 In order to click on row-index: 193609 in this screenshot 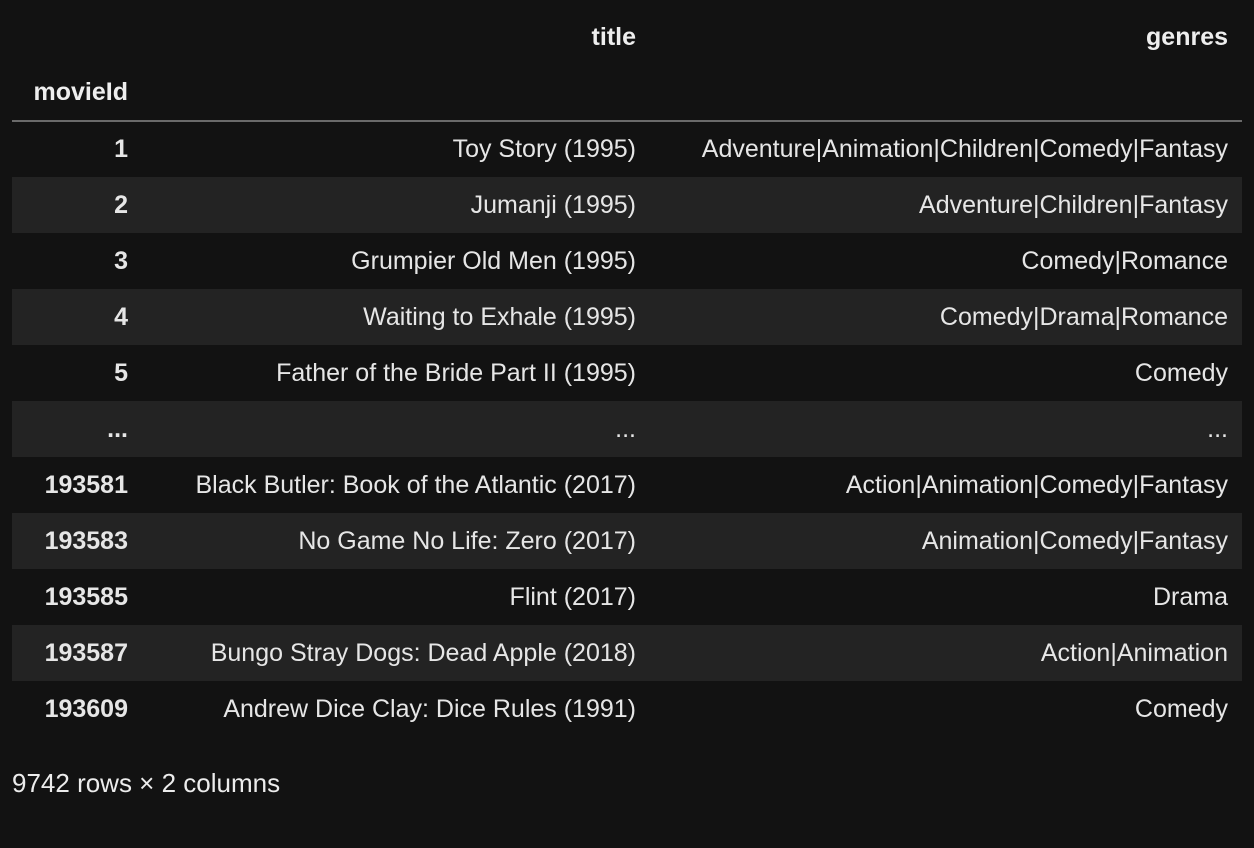, I will do `click(86, 708)`.